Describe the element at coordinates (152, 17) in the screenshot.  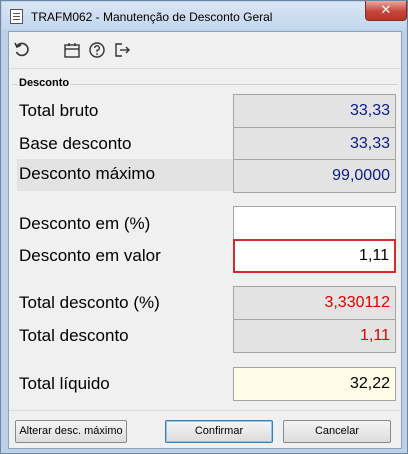
I see `window-title: TRAFM062 - Manutenção de Desconto Geral` at that location.